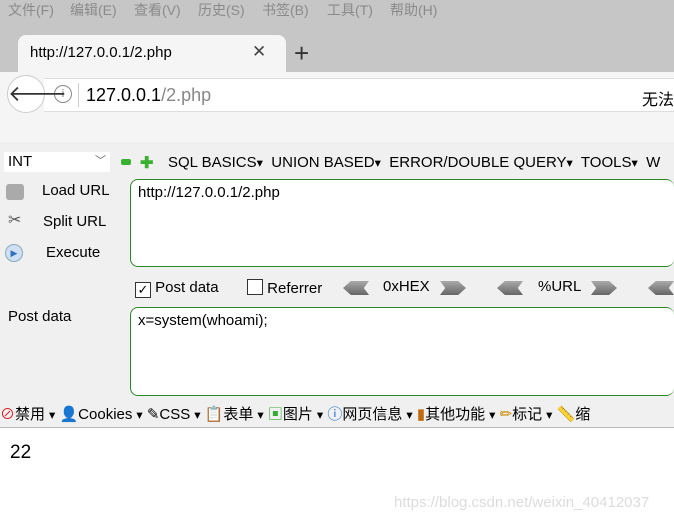 The height and width of the screenshot is (522, 674). Describe the element at coordinates (100, 161) in the screenshot. I see `chevron-down-icon: ﹀` at that location.